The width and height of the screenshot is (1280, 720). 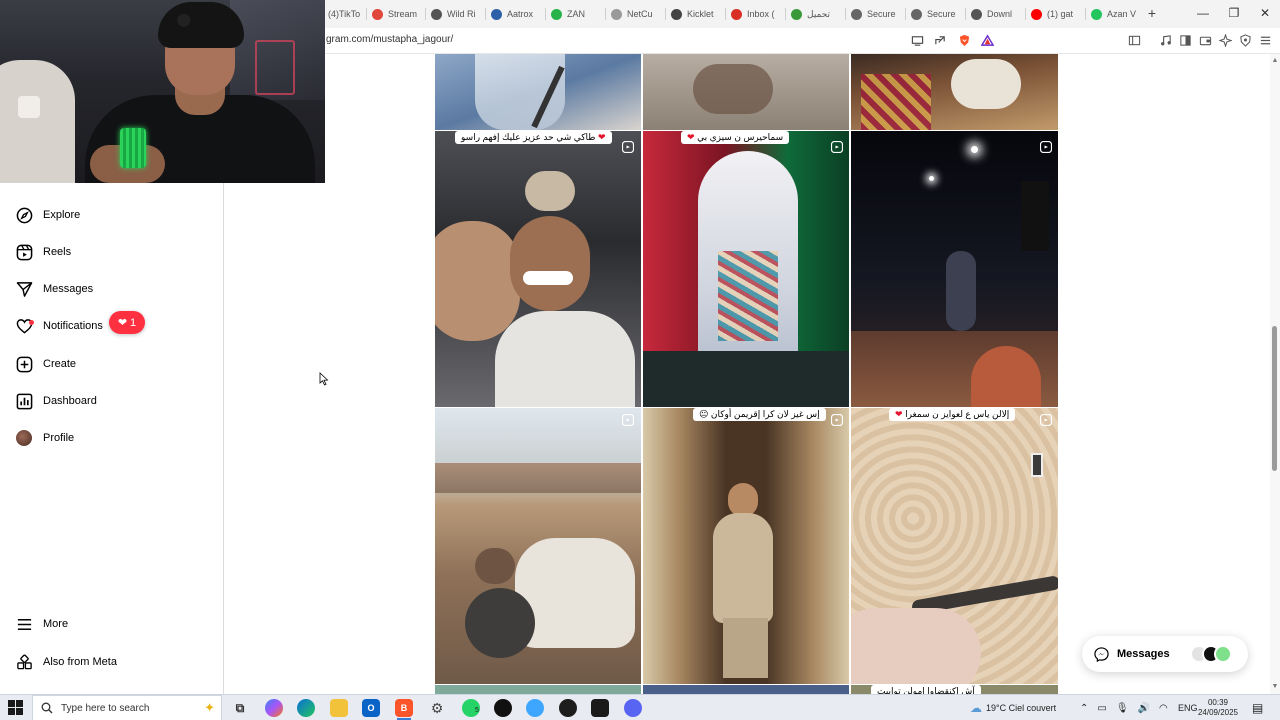 I want to click on reel-icon, so click(x=628, y=420).